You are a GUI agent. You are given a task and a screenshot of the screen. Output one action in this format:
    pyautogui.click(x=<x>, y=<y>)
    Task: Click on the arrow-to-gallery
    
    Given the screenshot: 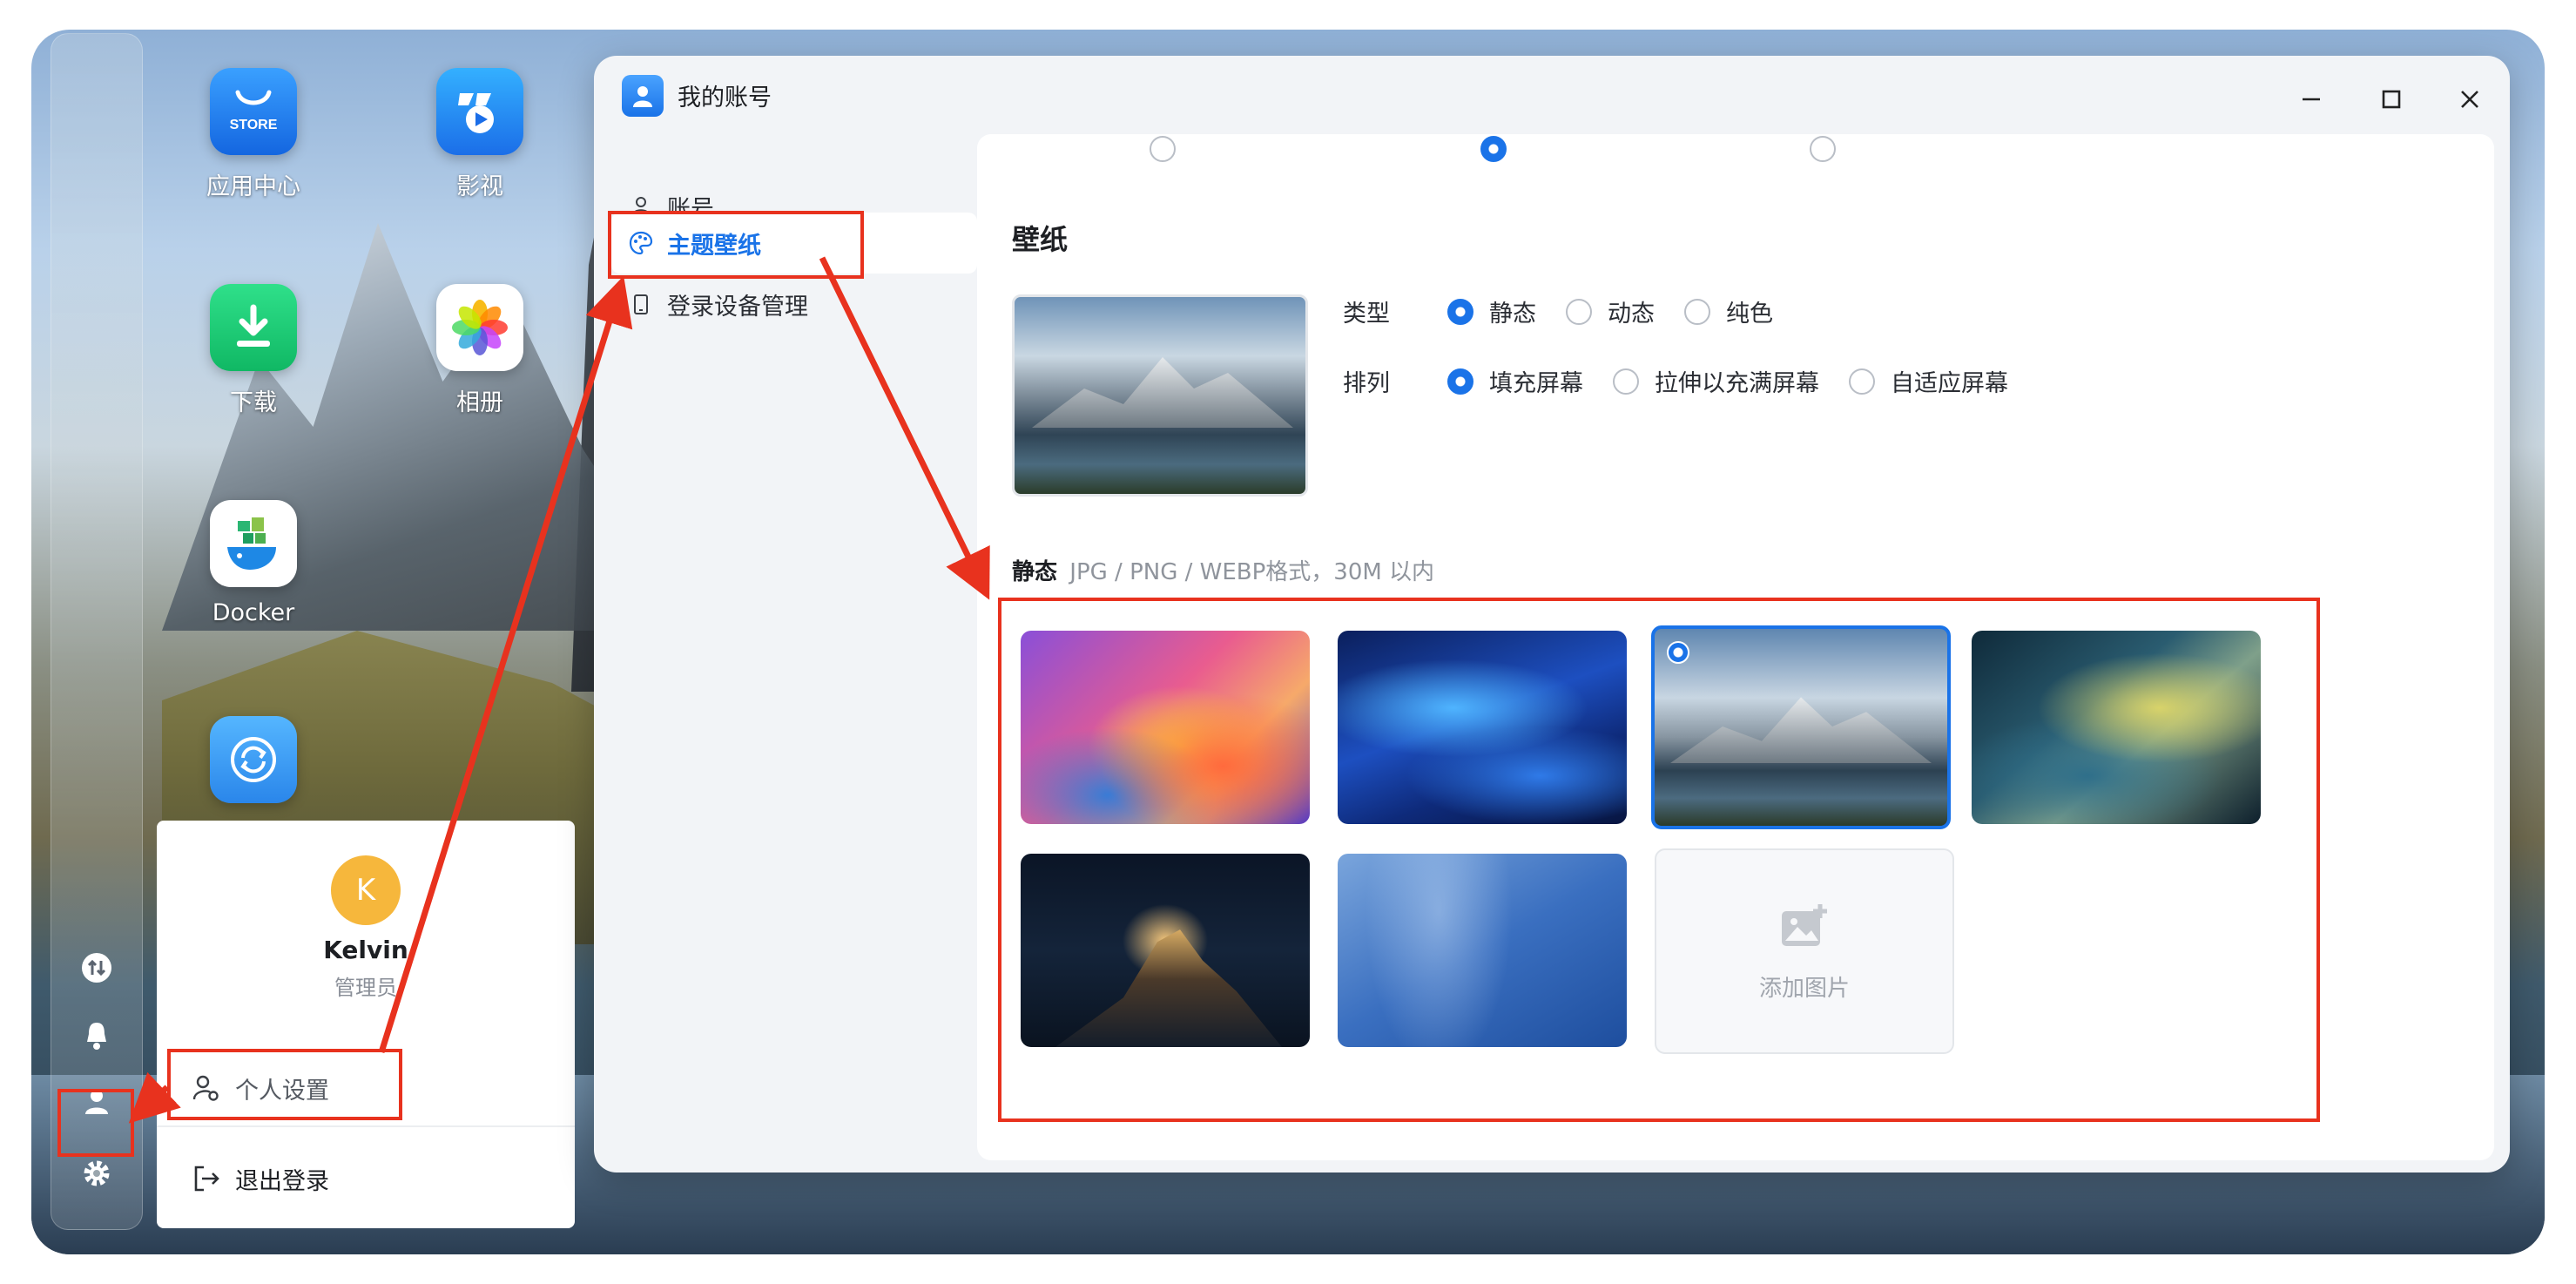 What is the action you would take?
    pyautogui.click(x=905, y=428)
    